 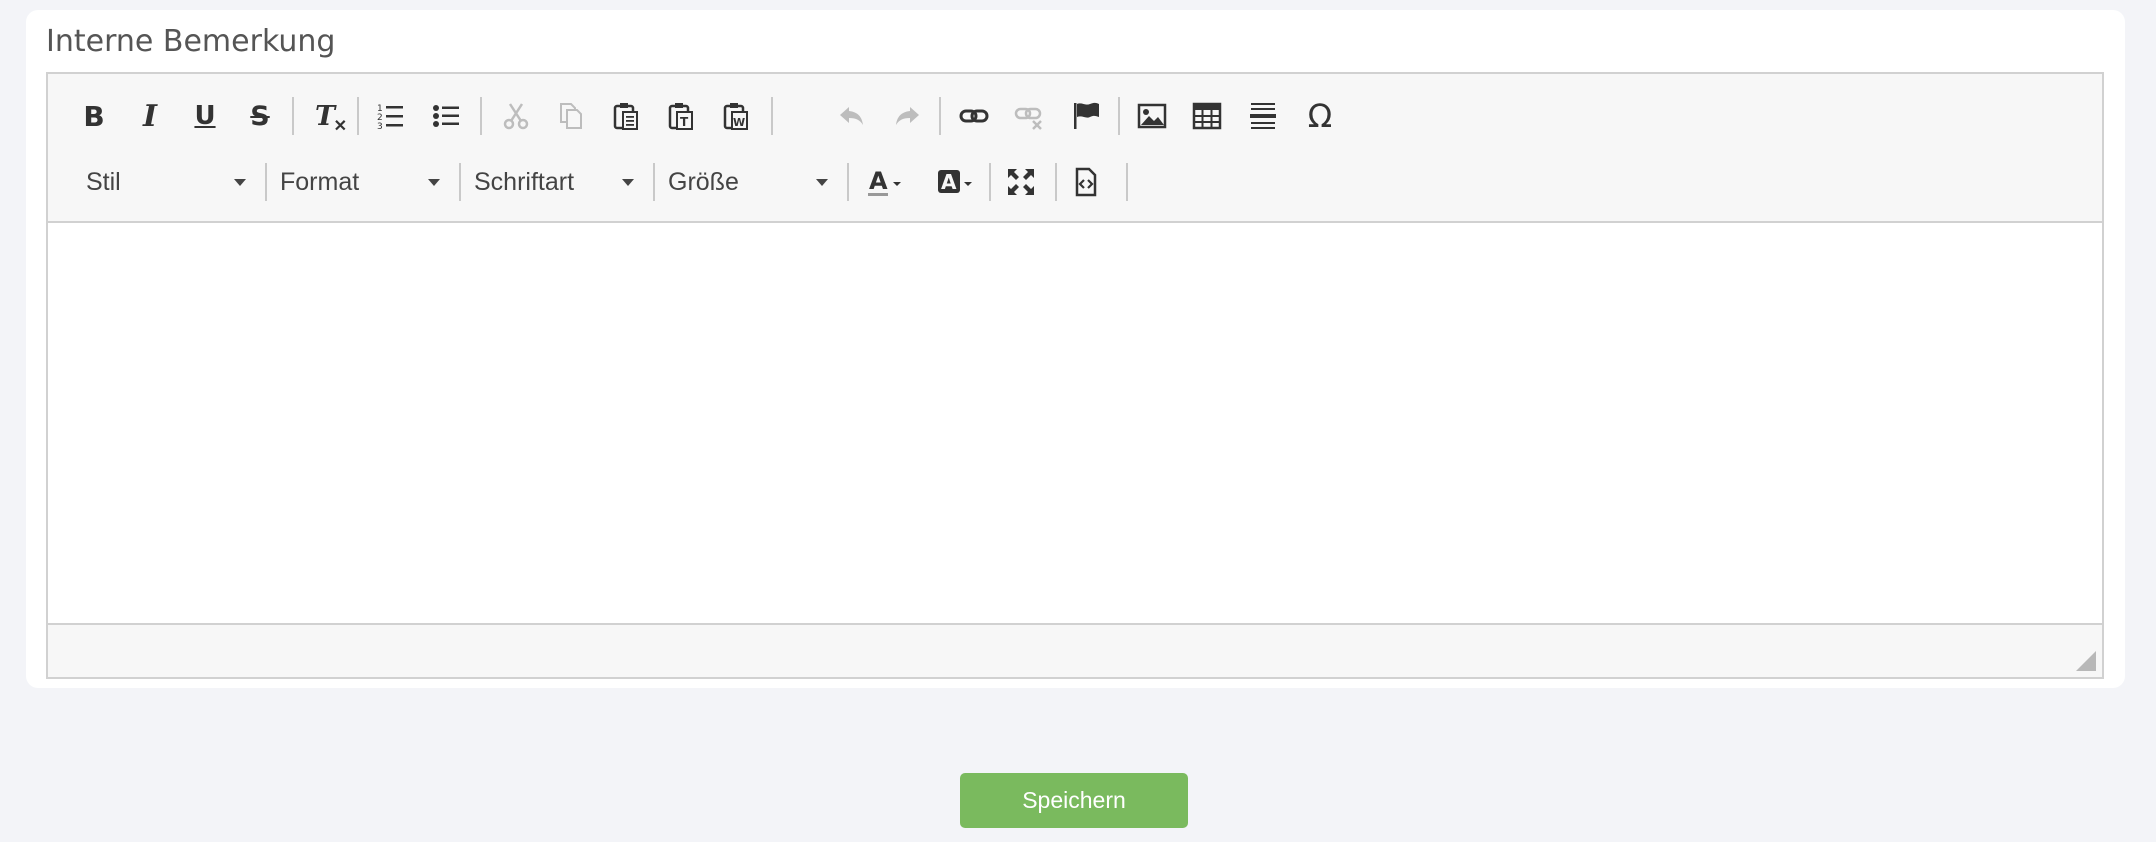 I want to click on horizontal-line-button, so click(x=1263, y=116).